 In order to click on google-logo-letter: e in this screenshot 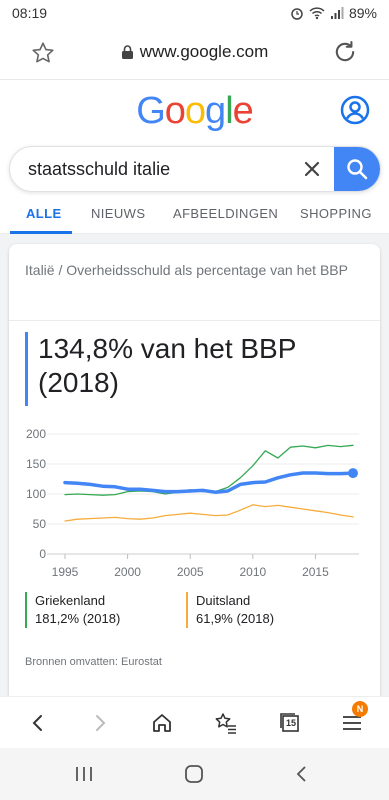, I will do `click(243, 111)`.